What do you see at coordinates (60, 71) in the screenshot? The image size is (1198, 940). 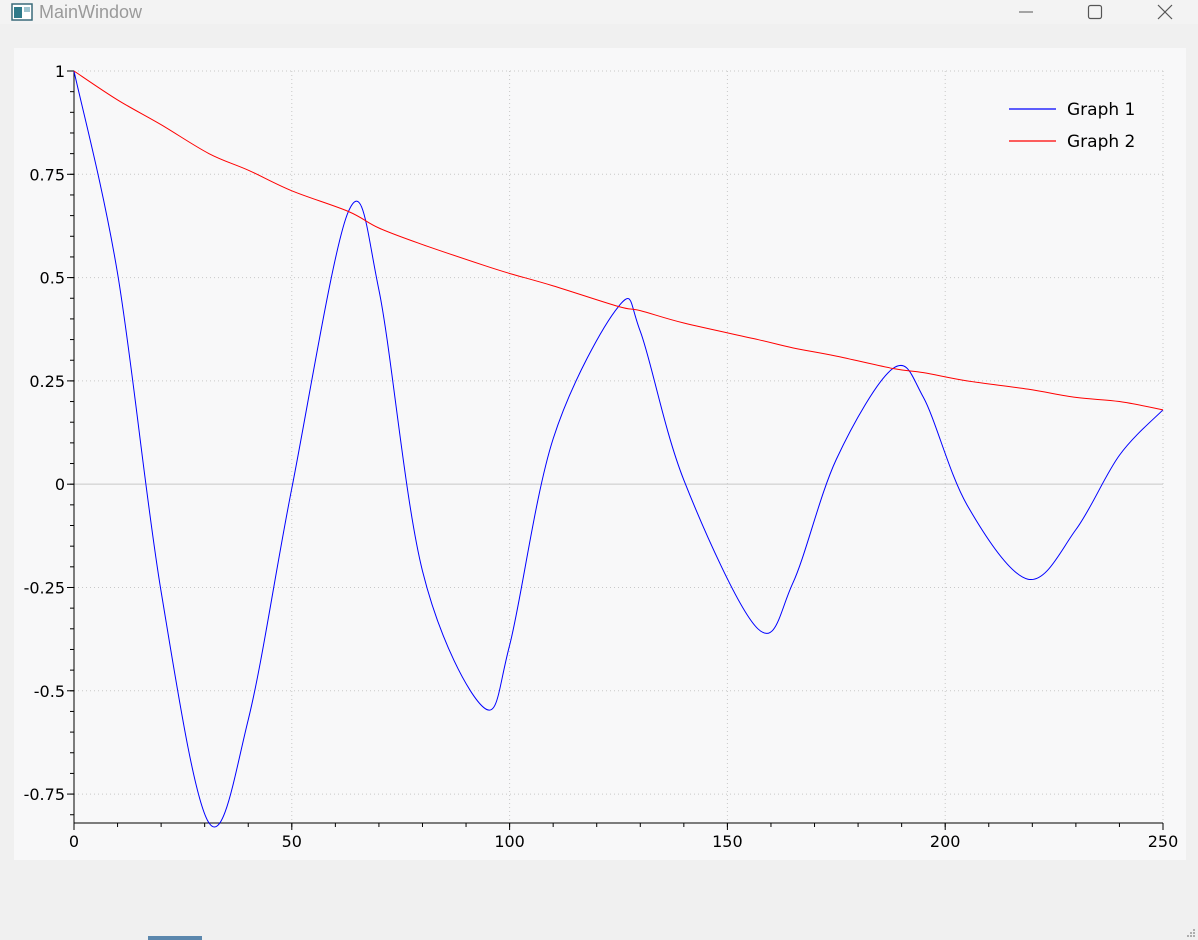 I see `y-tick-label: 1` at bounding box center [60, 71].